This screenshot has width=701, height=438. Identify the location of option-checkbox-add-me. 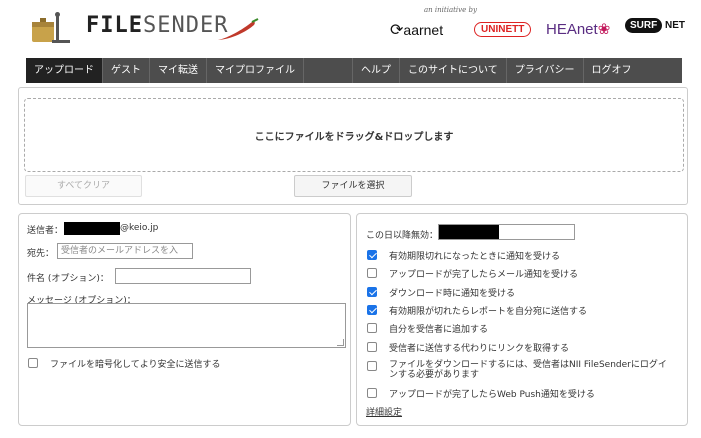
(372, 328).